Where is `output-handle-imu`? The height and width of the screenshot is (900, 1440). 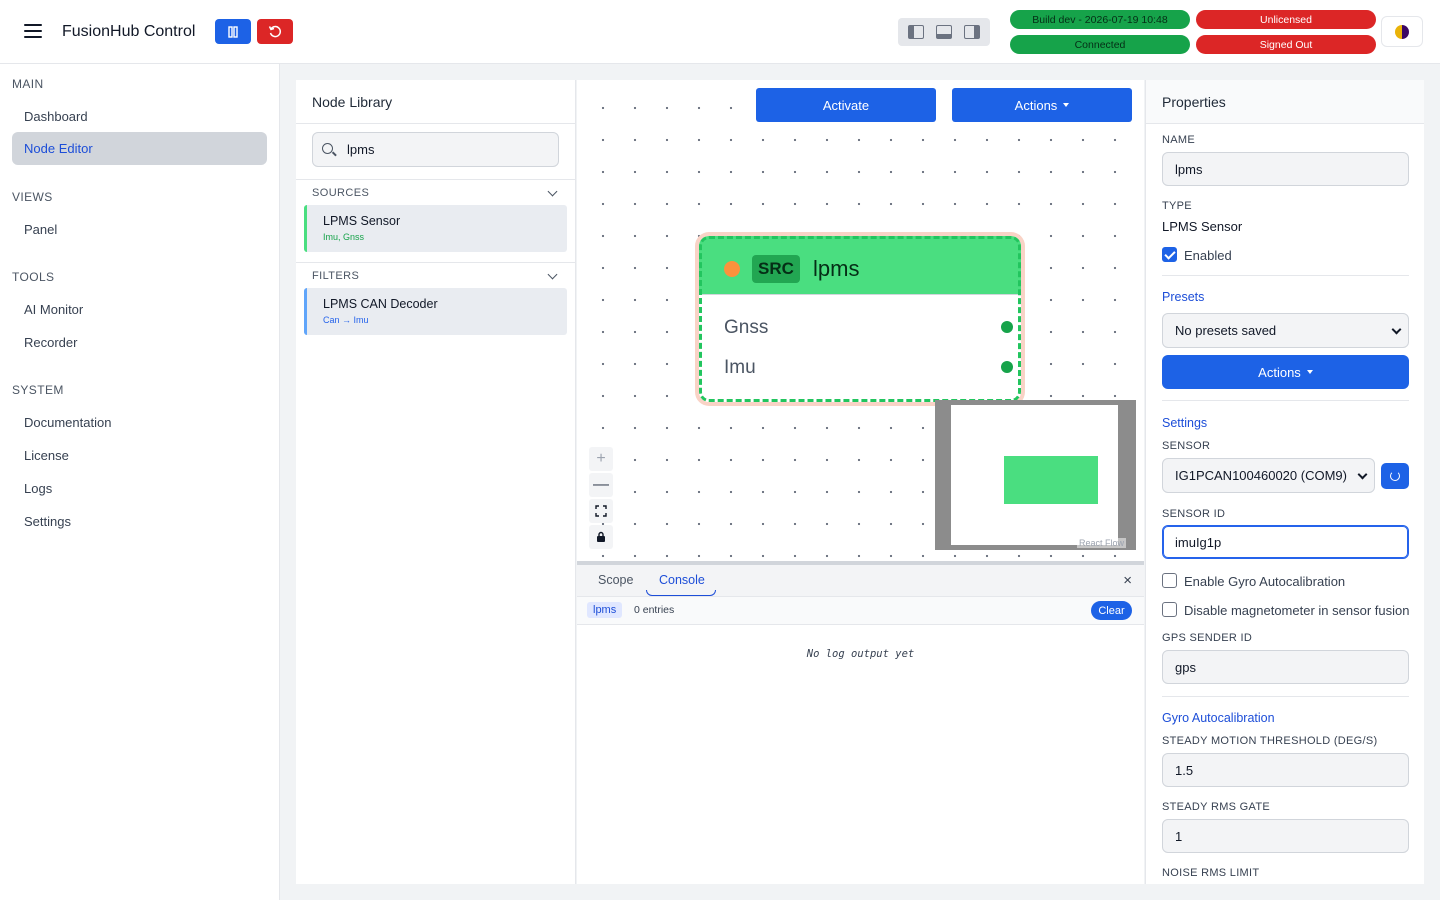
output-handle-imu is located at coordinates (1007, 367).